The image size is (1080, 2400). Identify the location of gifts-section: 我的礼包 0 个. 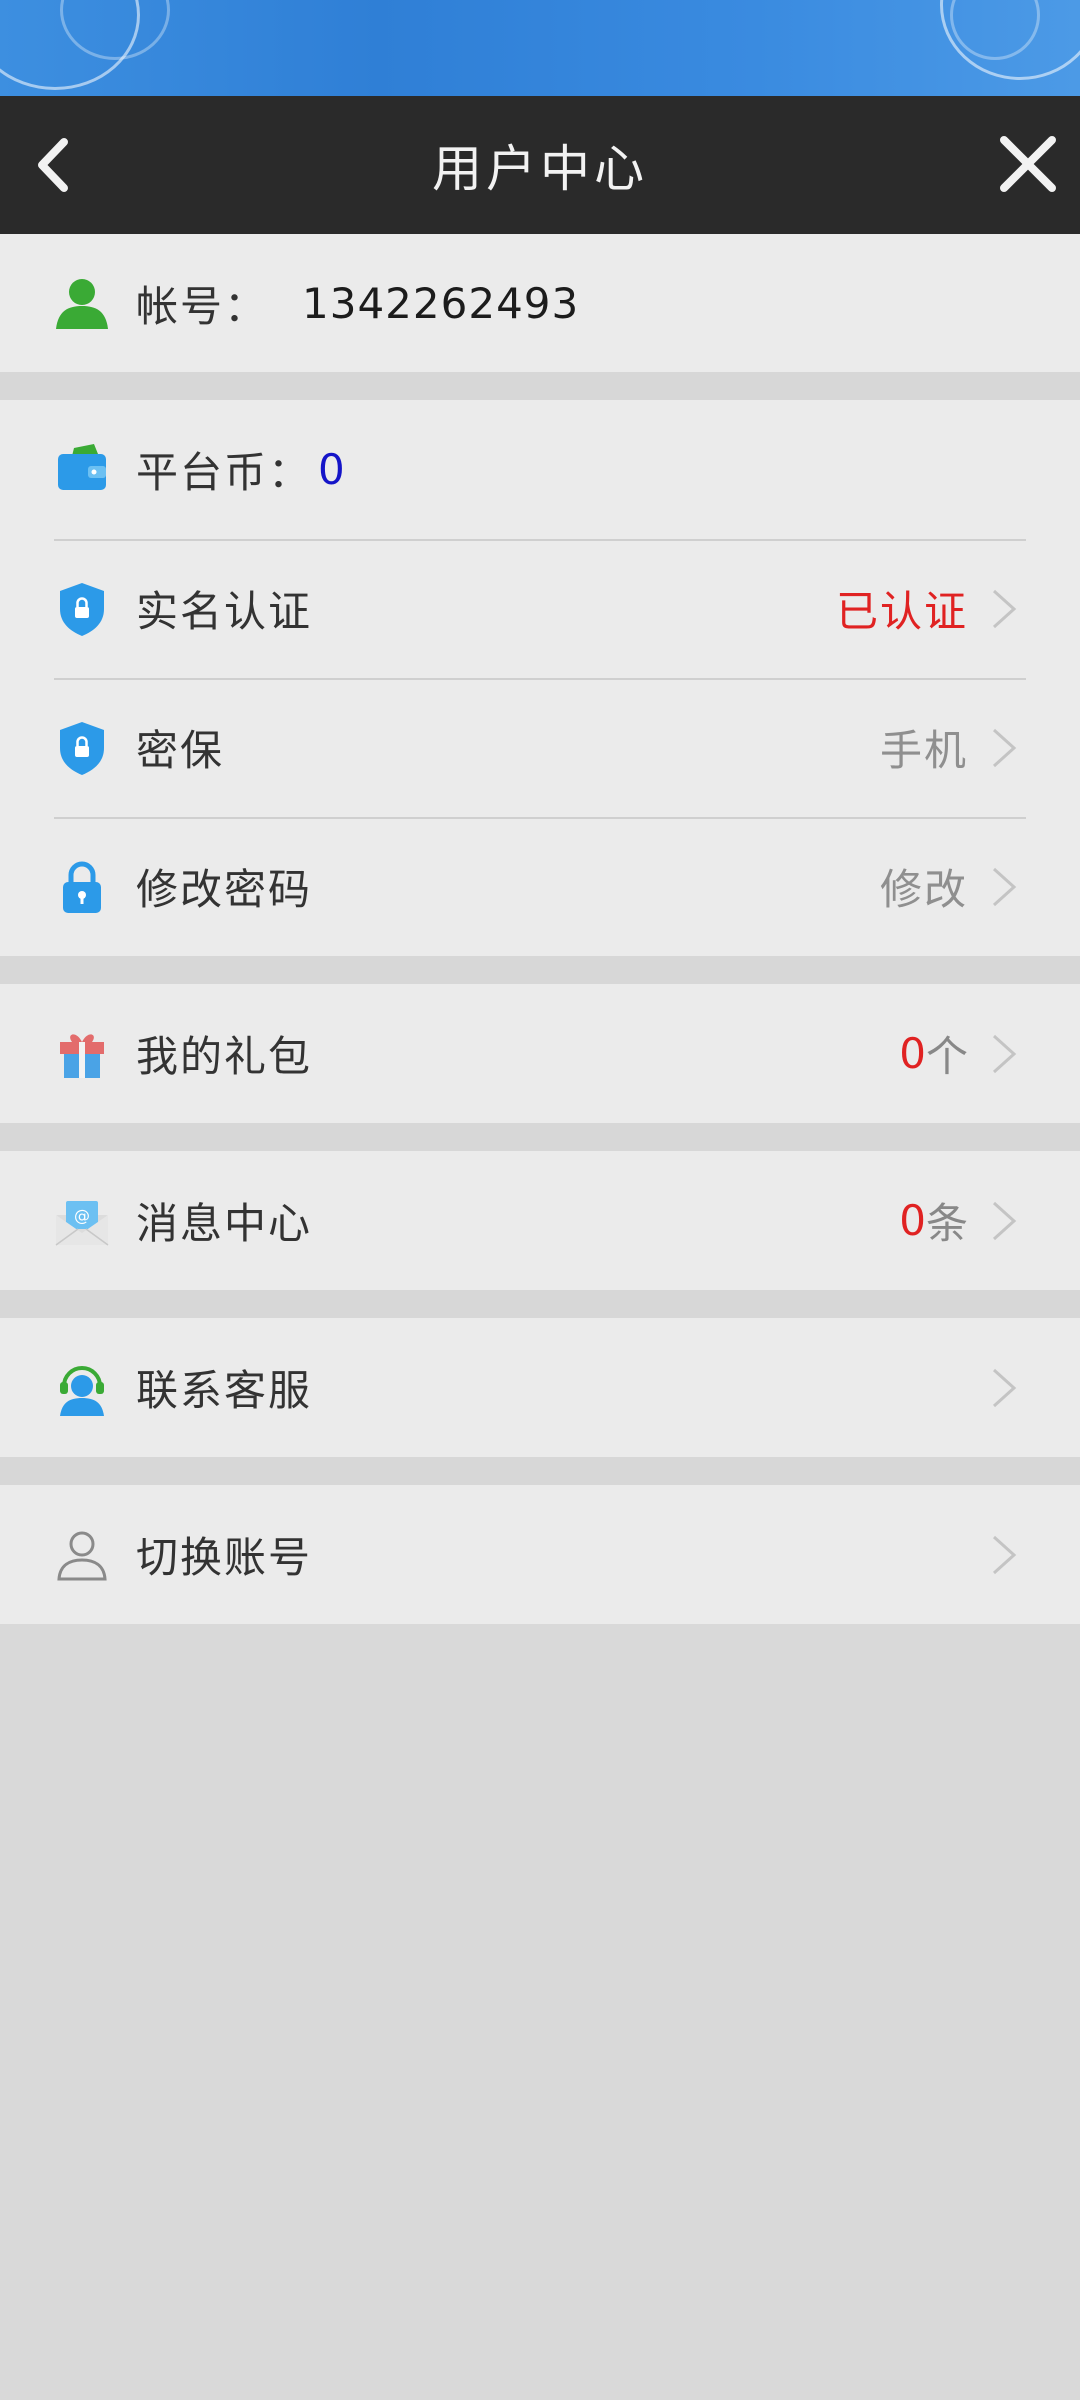
(540, 1053).